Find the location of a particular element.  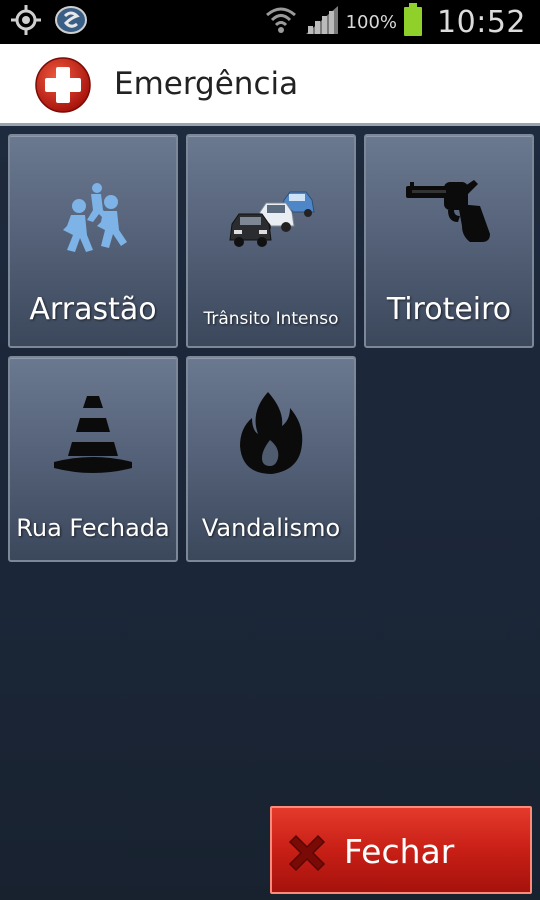

tile-vandalismo: Vandalismo is located at coordinates (271, 459).